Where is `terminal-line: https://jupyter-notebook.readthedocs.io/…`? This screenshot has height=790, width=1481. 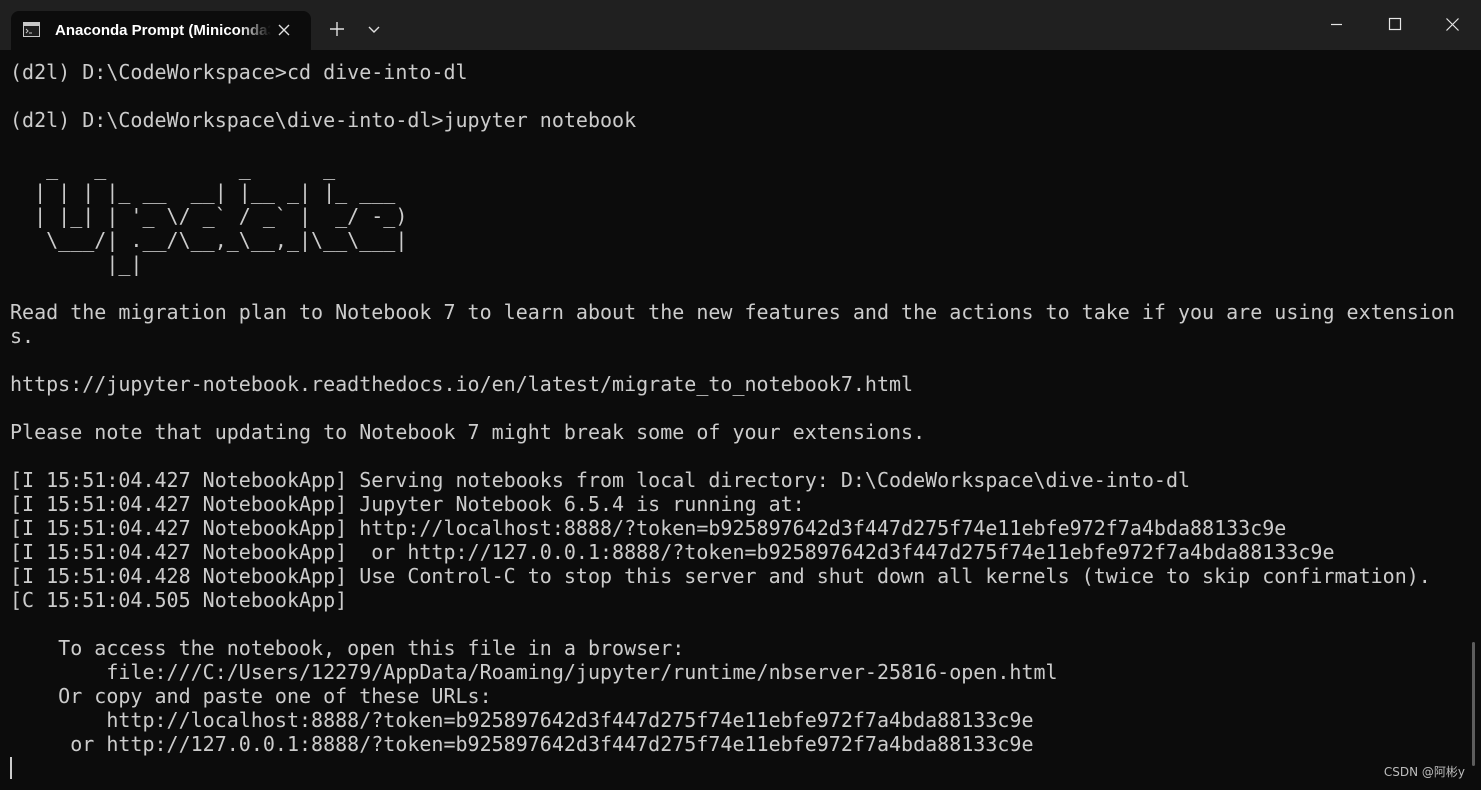
terminal-line: https://jupyter-notebook.readthedocs.io/… is located at coordinates (462, 384).